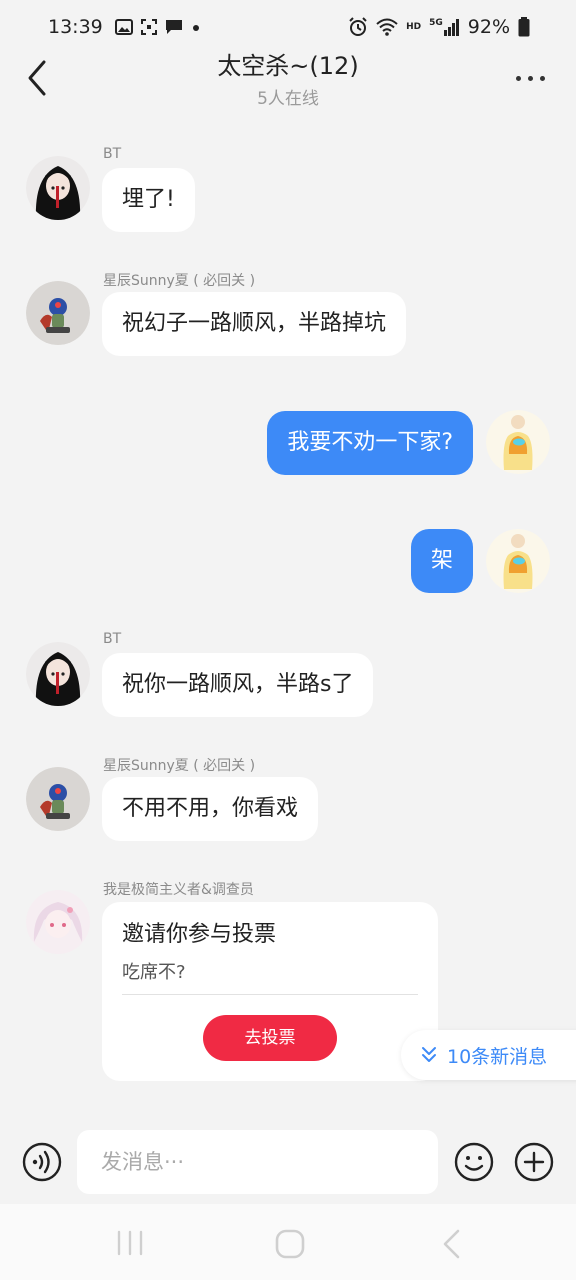  What do you see at coordinates (358, 26) in the screenshot?
I see `alarm-icon` at bounding box center [358, 26].